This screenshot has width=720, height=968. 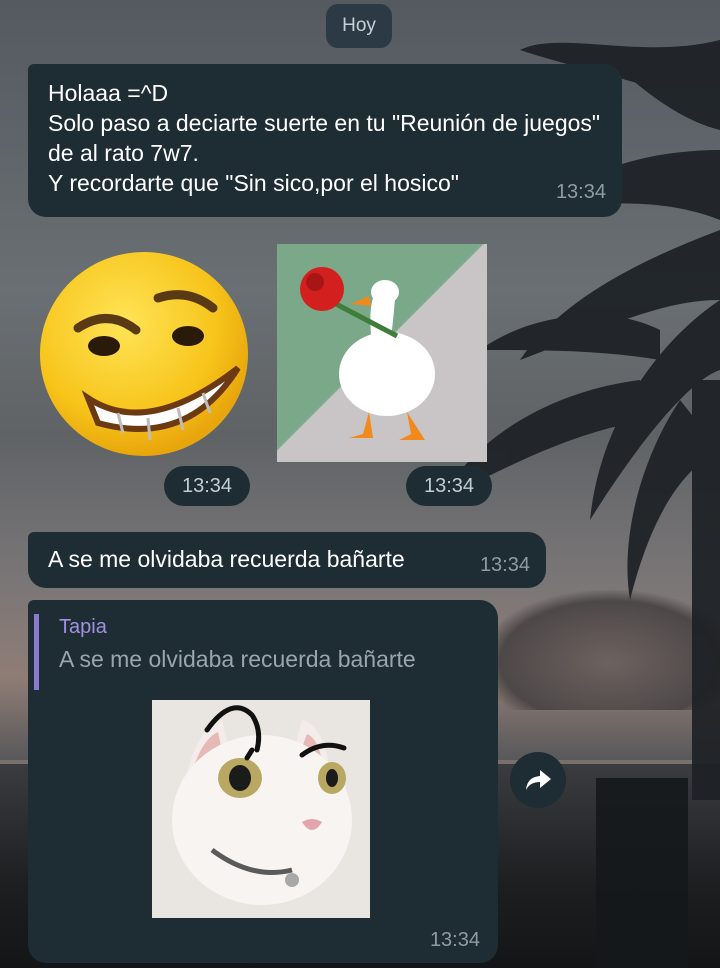 I want to click on reply-author: Tapia, so click(x=83, y=627).